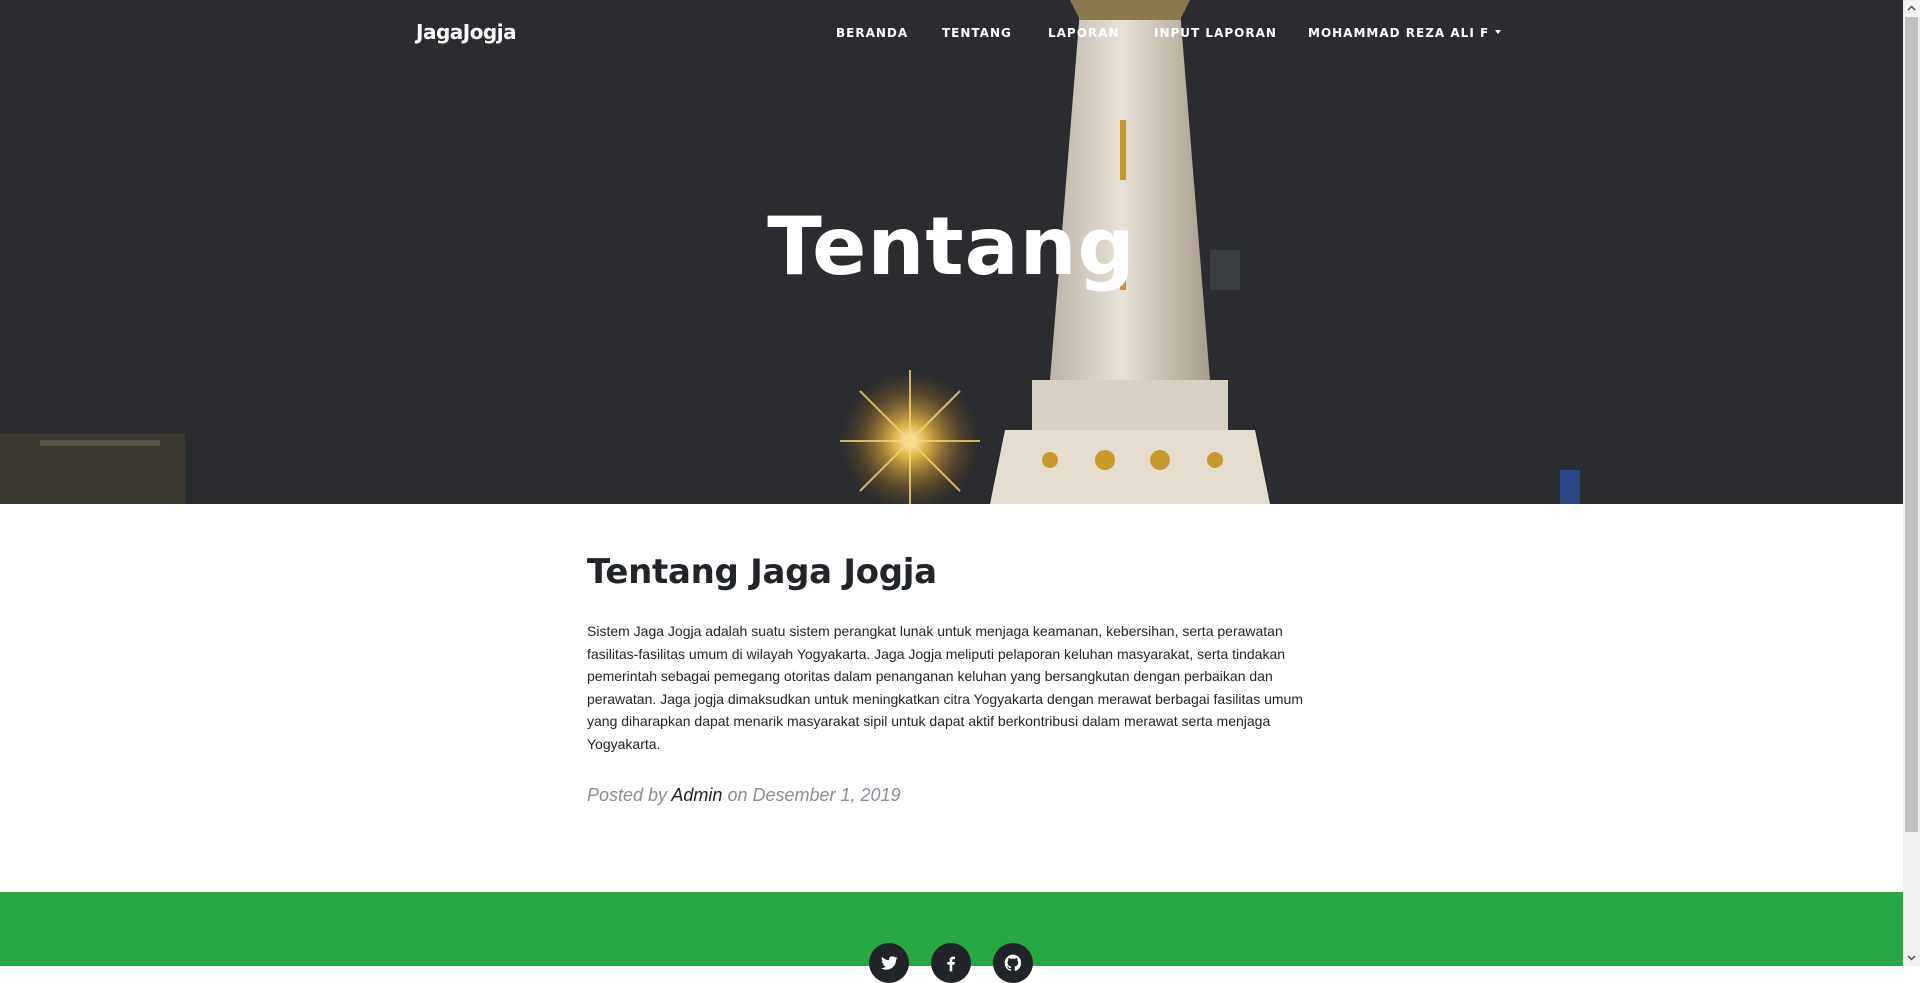  I want to click on author-link: Admin, so click(696, 795).